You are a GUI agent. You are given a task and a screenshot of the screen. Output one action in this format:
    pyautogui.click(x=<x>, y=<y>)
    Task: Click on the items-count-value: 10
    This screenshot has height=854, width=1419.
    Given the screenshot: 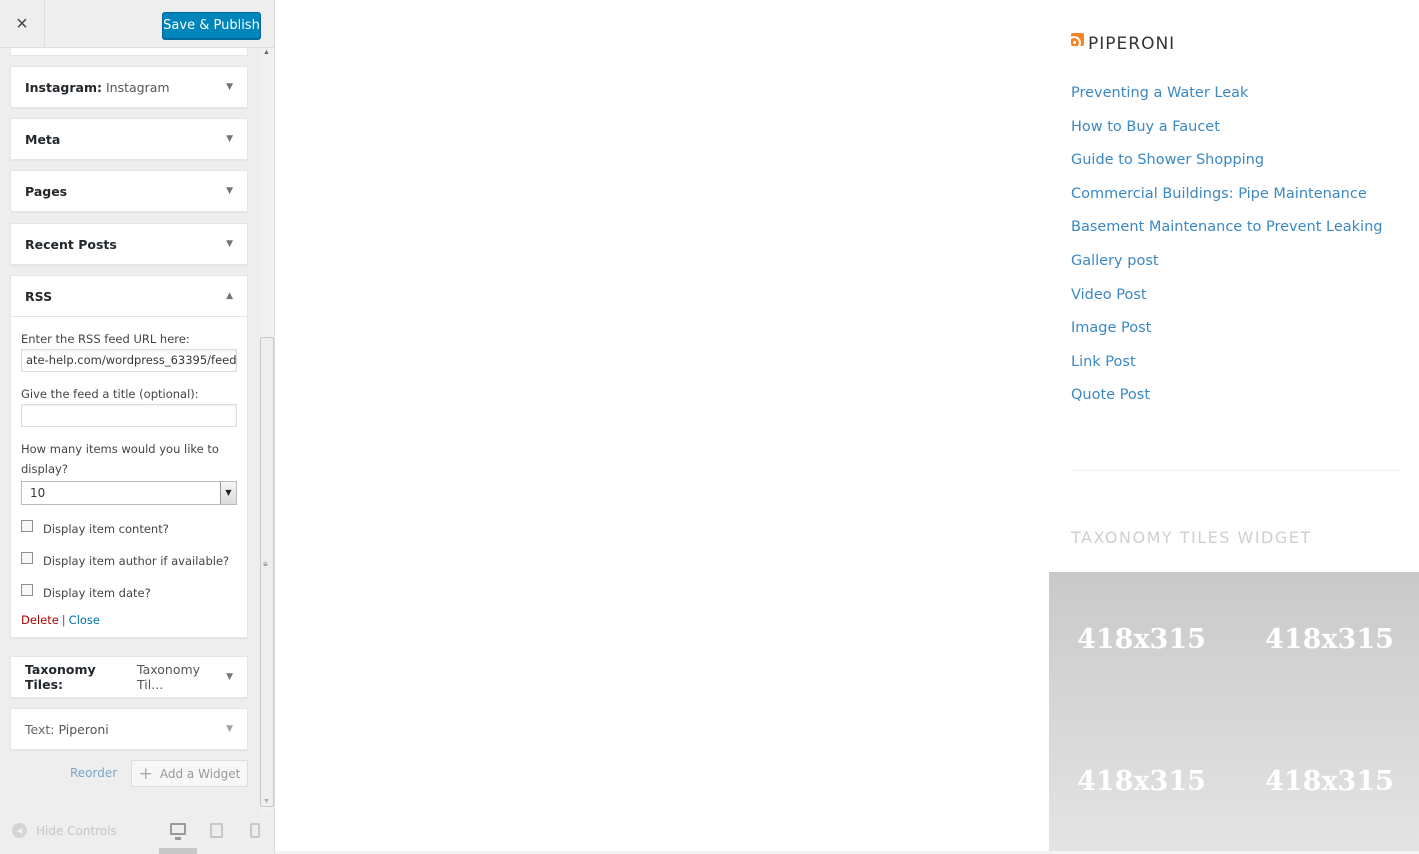 What is the action you would take?
    pyautogui.click(x=38, y=493)
    